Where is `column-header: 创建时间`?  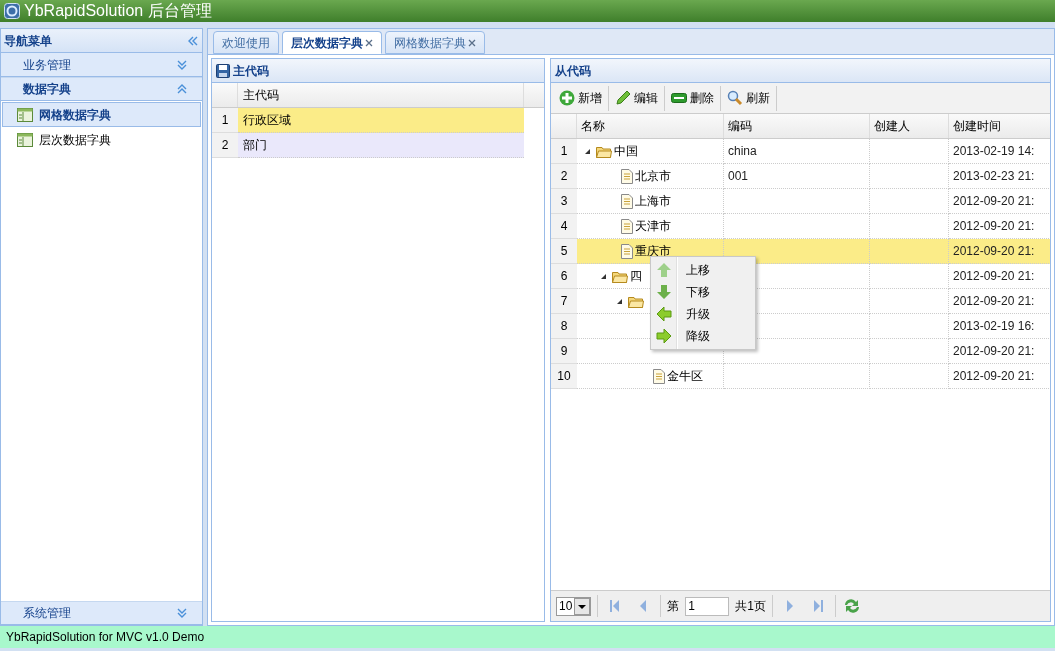 column-header: 创建时间 is located at coordinates (999, 126).